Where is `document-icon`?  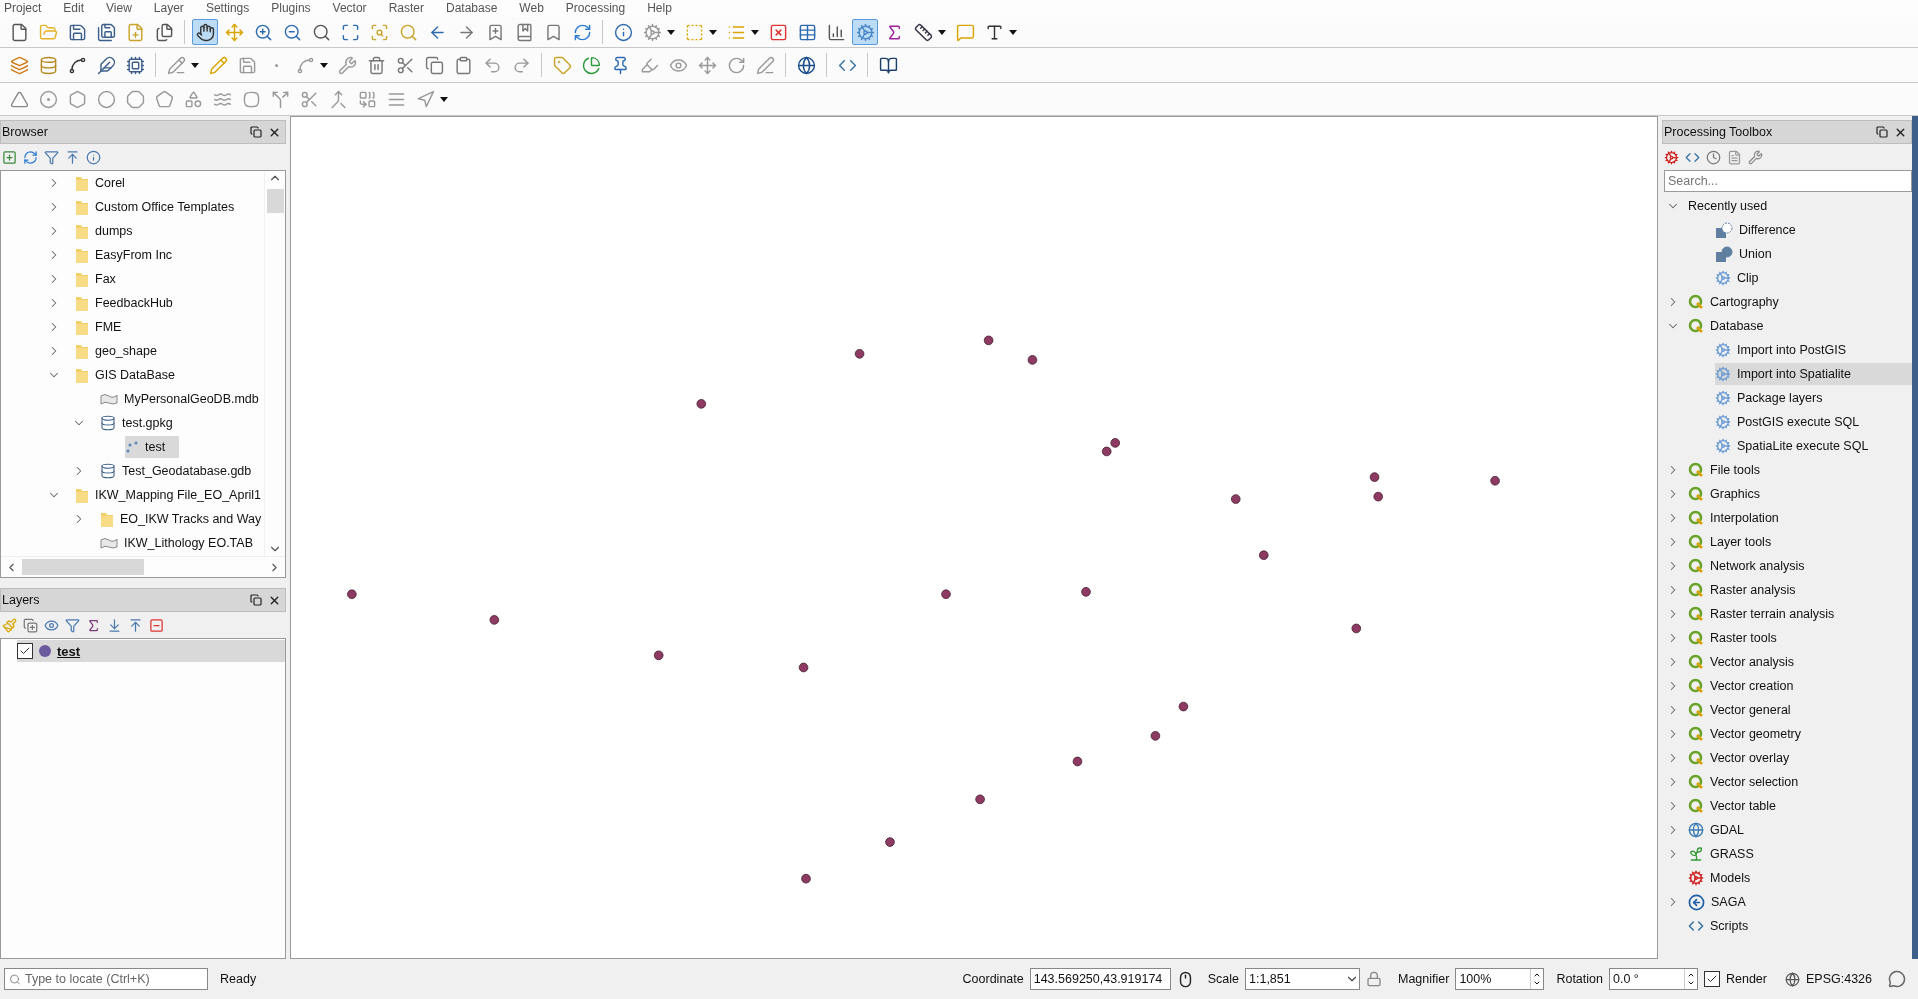 document-icon is located at coordinates (1734, 157).